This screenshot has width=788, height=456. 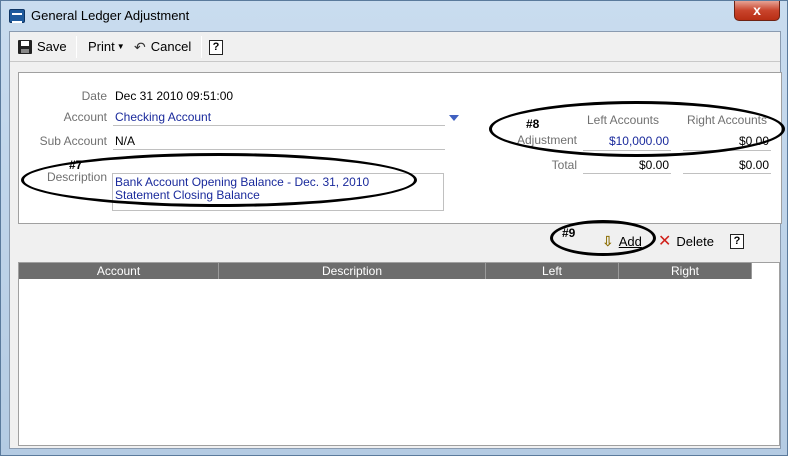 What do you see at coordinates (120, 46) in the screenshot?
I see `dropdown-arrow-icon: ▼` at bounding box center [120, 46].